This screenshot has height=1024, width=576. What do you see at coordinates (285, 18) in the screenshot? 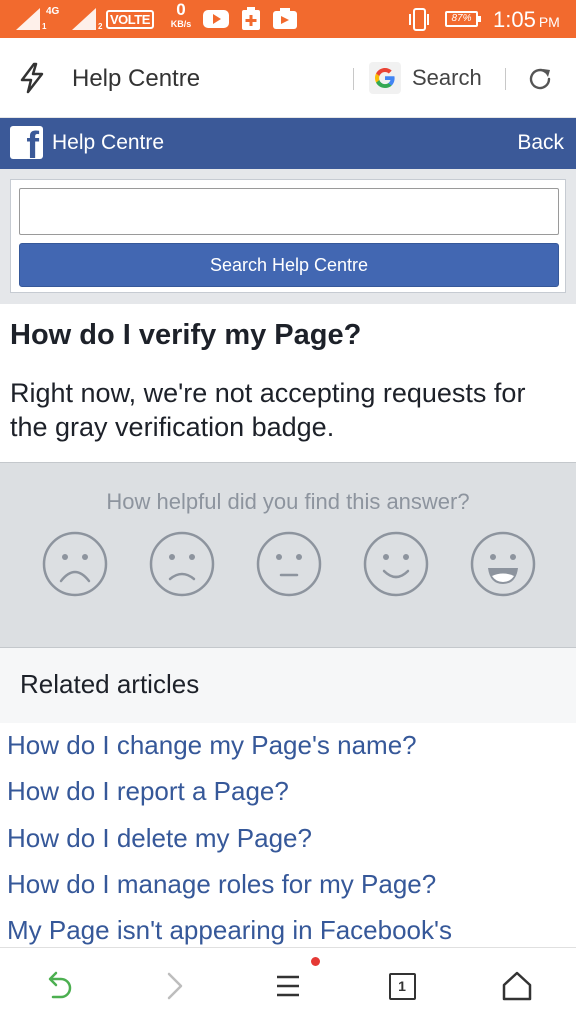
I see `gallery-icon` at bounding box center [285, 18].